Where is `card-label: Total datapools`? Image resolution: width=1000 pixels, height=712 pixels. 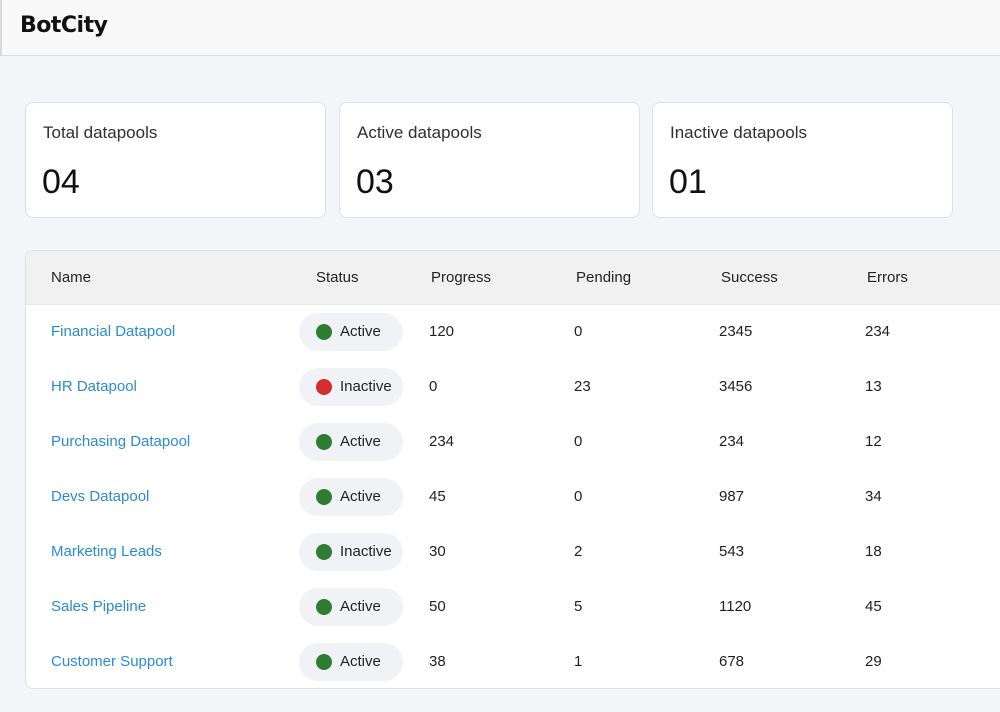
card-label: Total datapools is located at coordinates (100, 132).